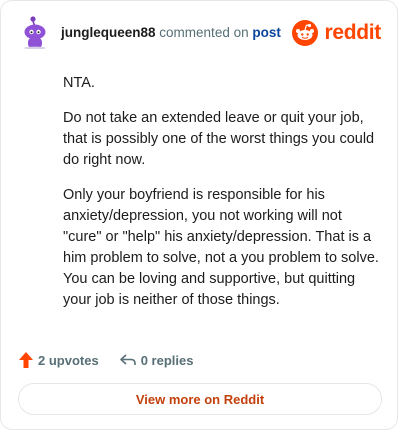  I want to click on reddit-logo: reddit, so click(336, 33).